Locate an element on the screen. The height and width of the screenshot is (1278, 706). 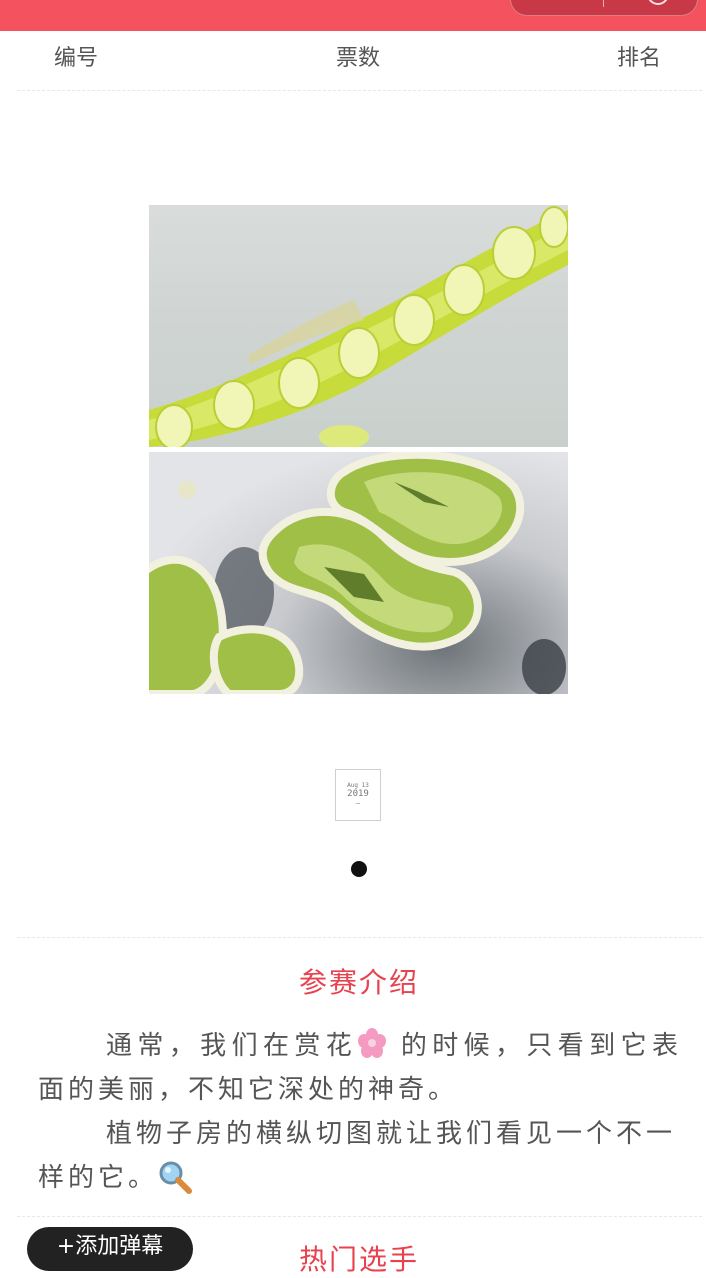
photo-thumbnail: Aug 13 2019 — is located at coordinates (358, 795).